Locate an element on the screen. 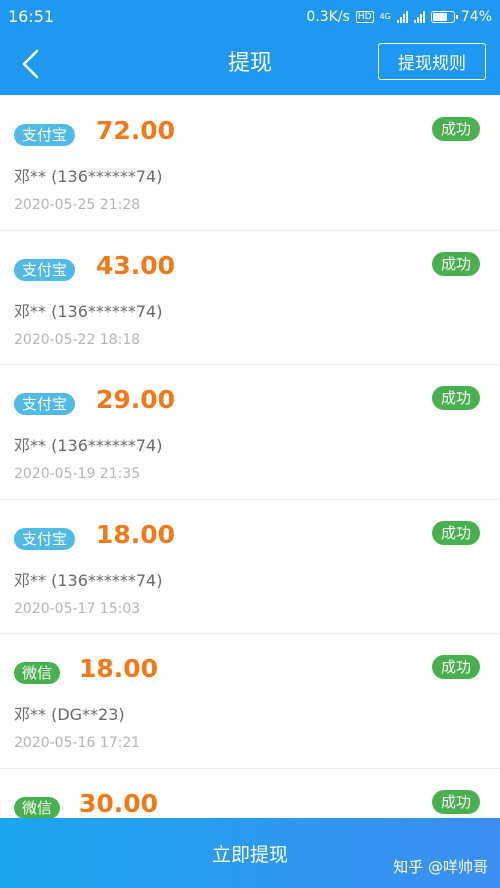 The height and width of the screenshot is (888, 500). network-type: 4G is located at coordinates (385, 16).